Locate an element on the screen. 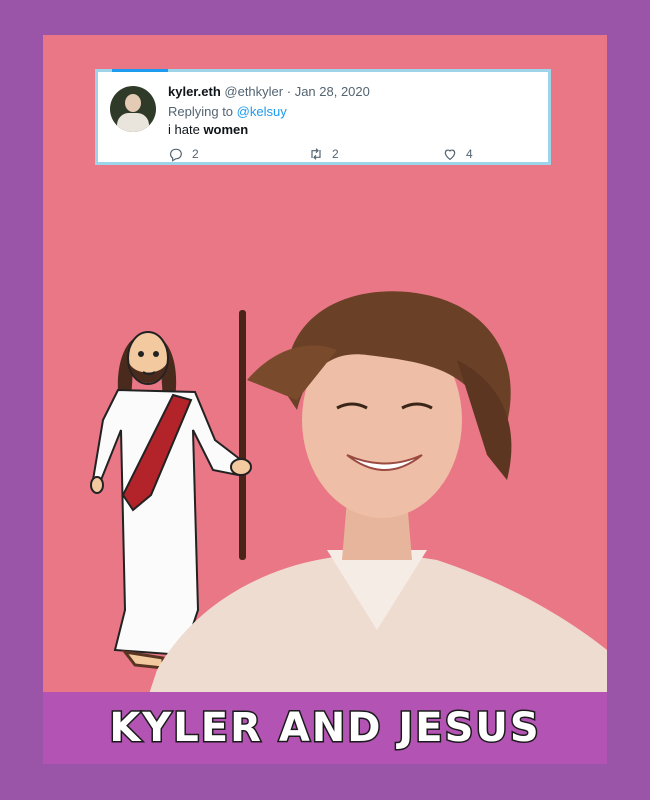 This screenshot has height=800, width=650. like-count: 4 is located at coordinates (469, 154).